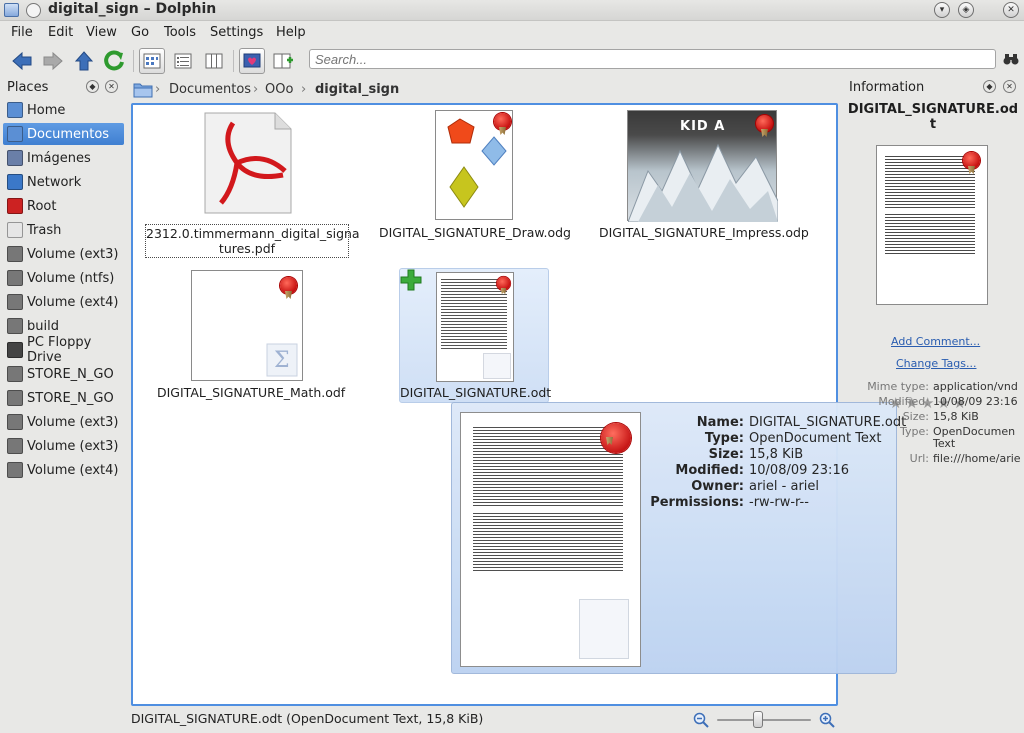 This screenshot has height=733, width=1024. Describe the element at coordinates (22, 32) in the screenshot. I see `menu-file: File` at that location.